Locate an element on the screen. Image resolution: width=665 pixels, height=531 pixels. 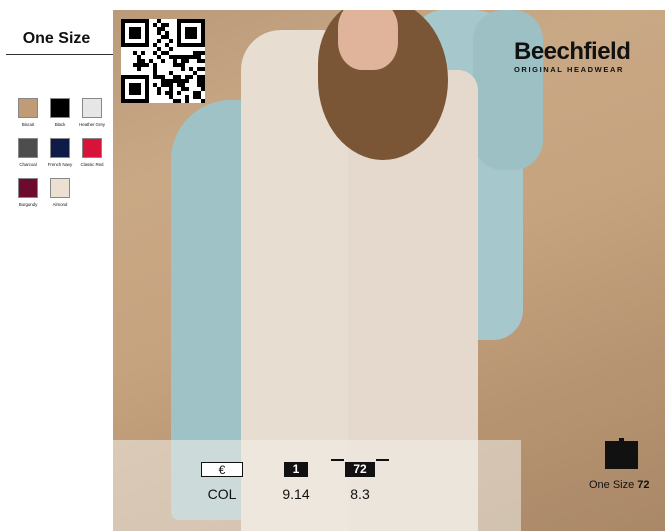
qr-code-graphic is located at coordinates (163, 61).